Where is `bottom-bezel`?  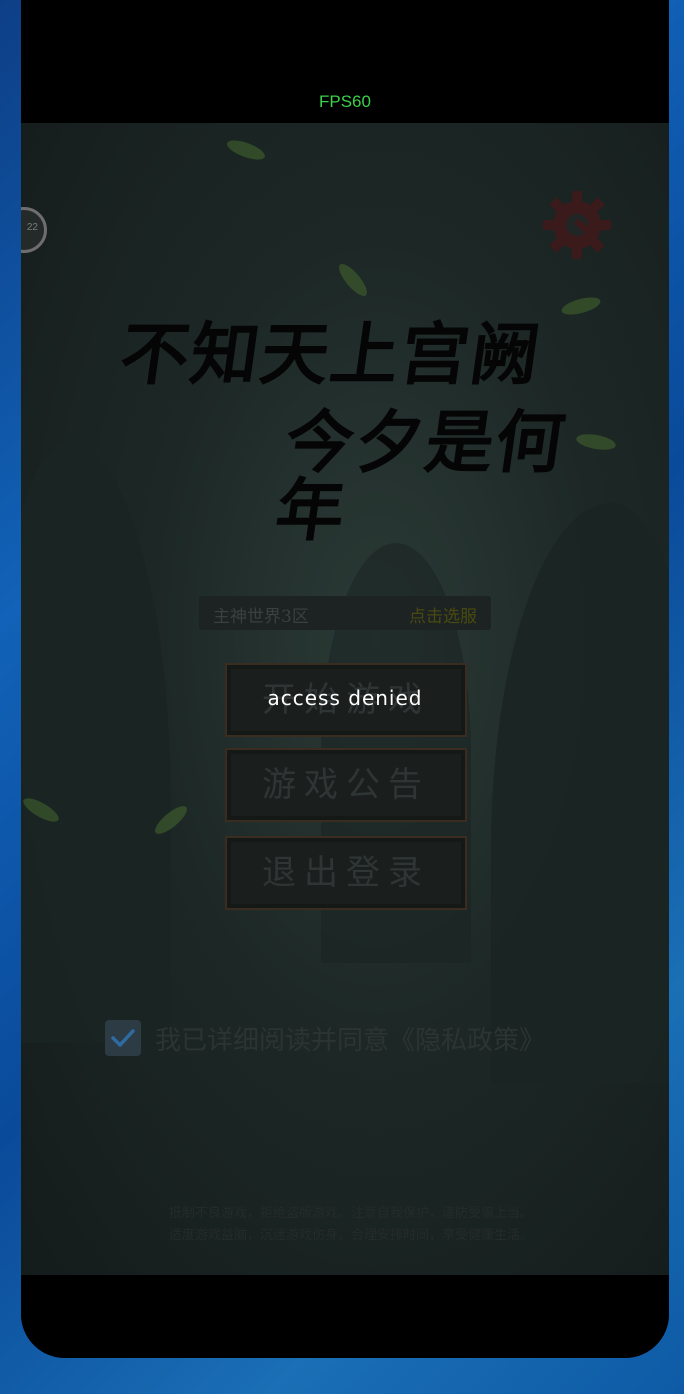 bottom-bezel is located at coordinates (345, 1316).